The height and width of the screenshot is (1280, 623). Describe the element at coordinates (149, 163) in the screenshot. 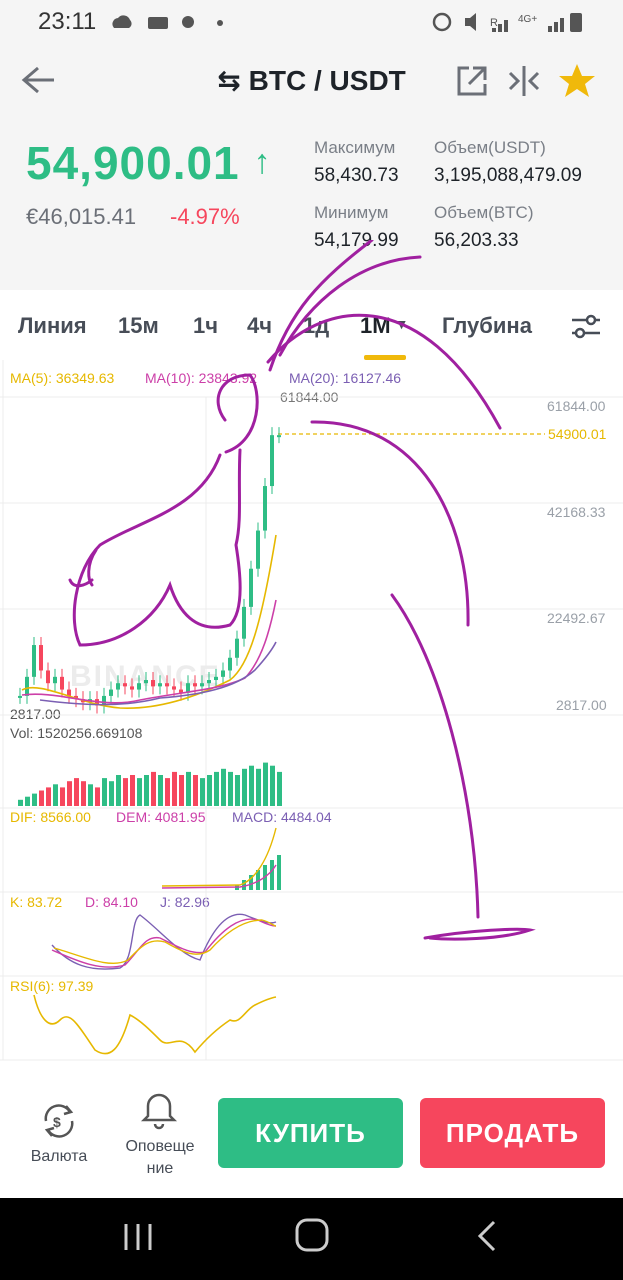

I see `last-price: 54,900.01 ↑` at that location.